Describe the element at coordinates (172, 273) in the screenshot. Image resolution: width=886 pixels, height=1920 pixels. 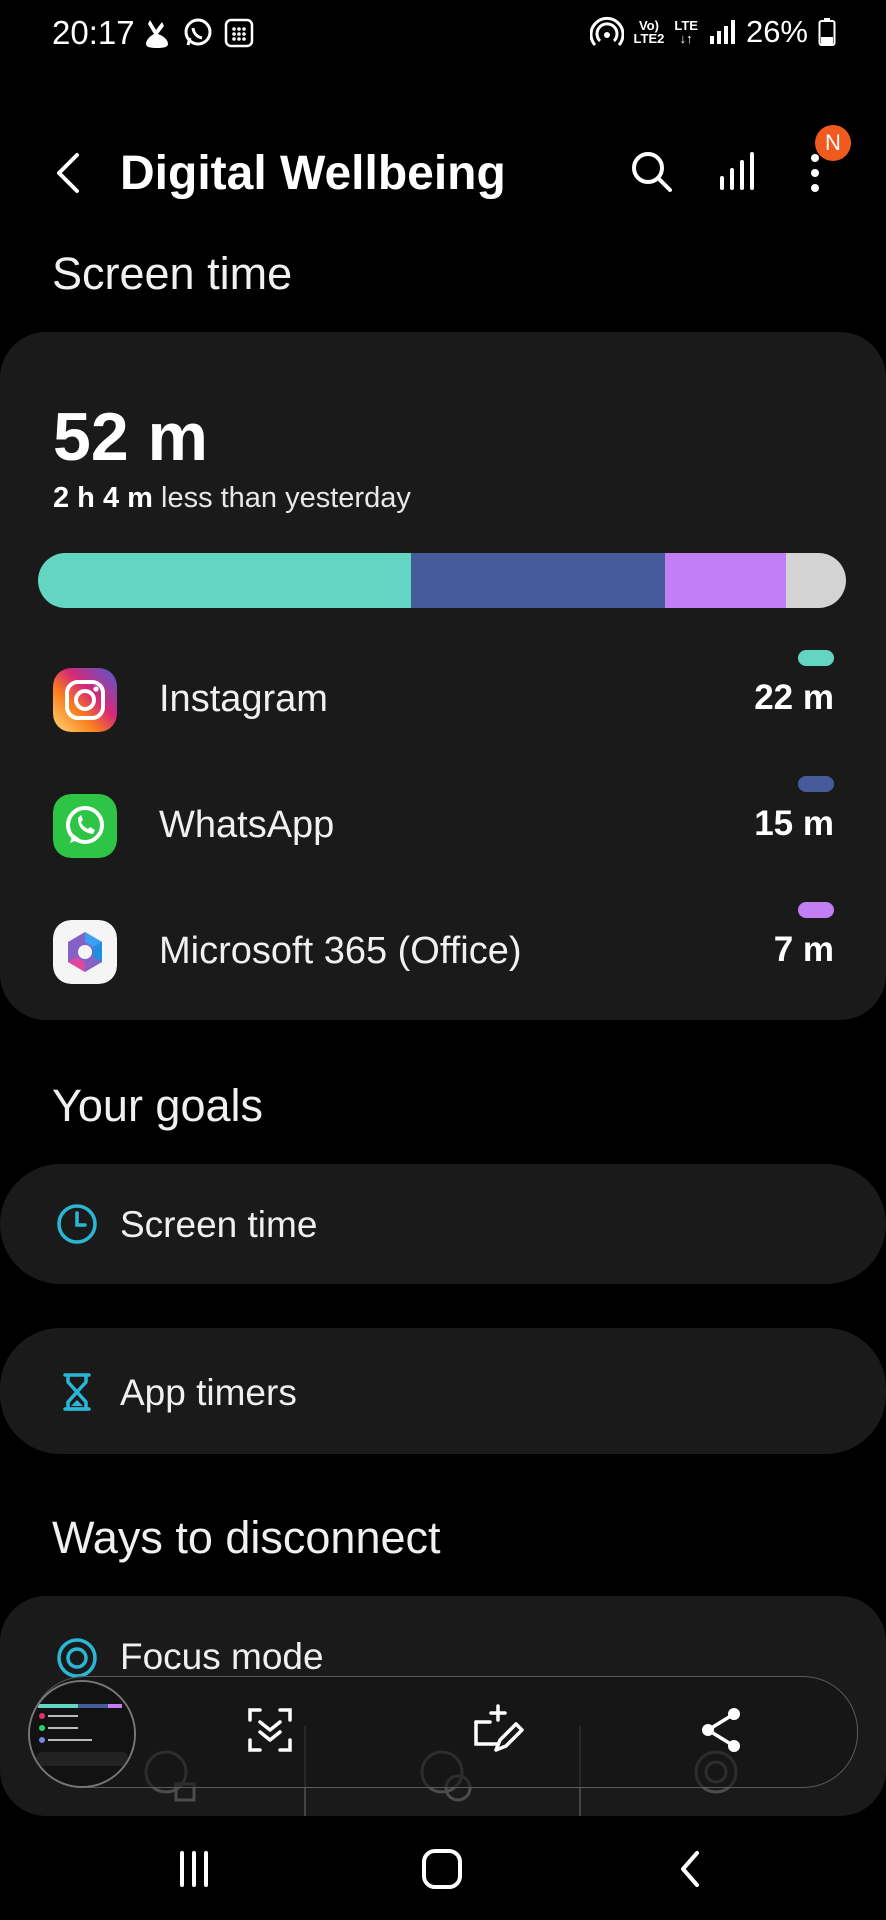
I see `screen-time-section-title: Screen time` at that location.